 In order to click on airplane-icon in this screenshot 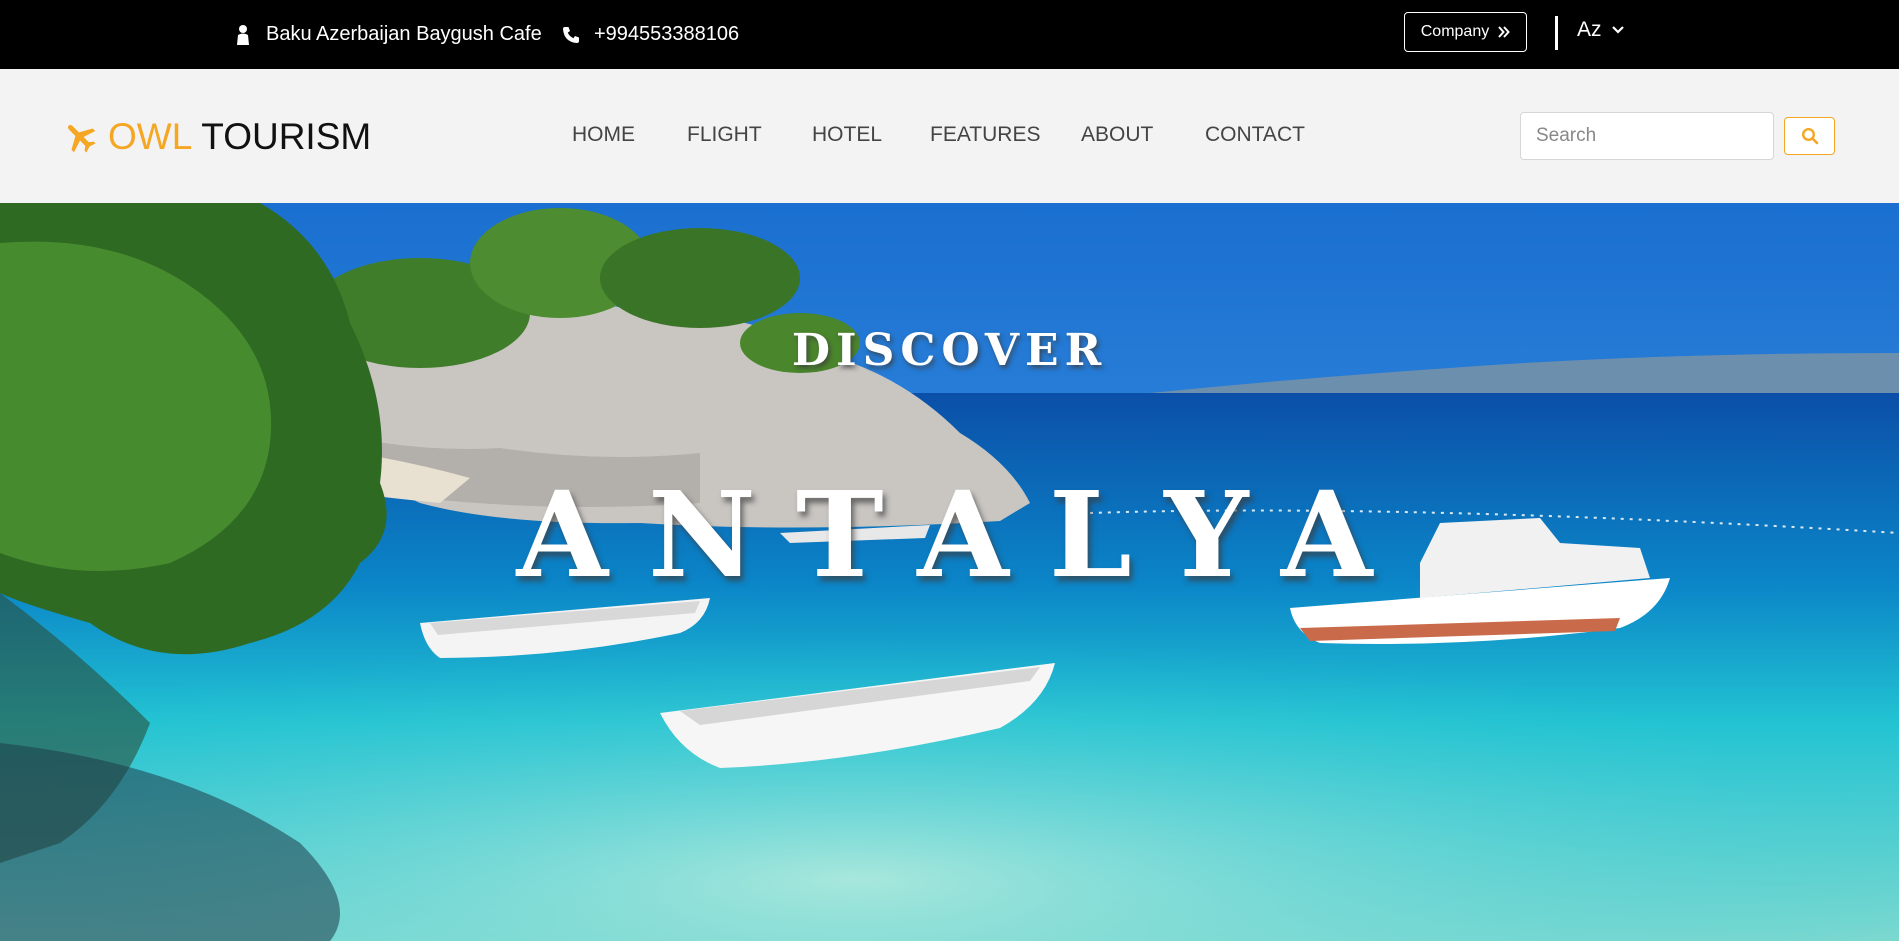, I will do `click(82, 139)`.